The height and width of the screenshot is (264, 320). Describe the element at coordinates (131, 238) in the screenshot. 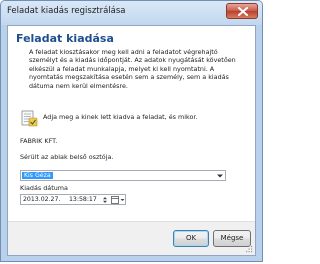

I see `button-bar: OK Mégse` at that location.